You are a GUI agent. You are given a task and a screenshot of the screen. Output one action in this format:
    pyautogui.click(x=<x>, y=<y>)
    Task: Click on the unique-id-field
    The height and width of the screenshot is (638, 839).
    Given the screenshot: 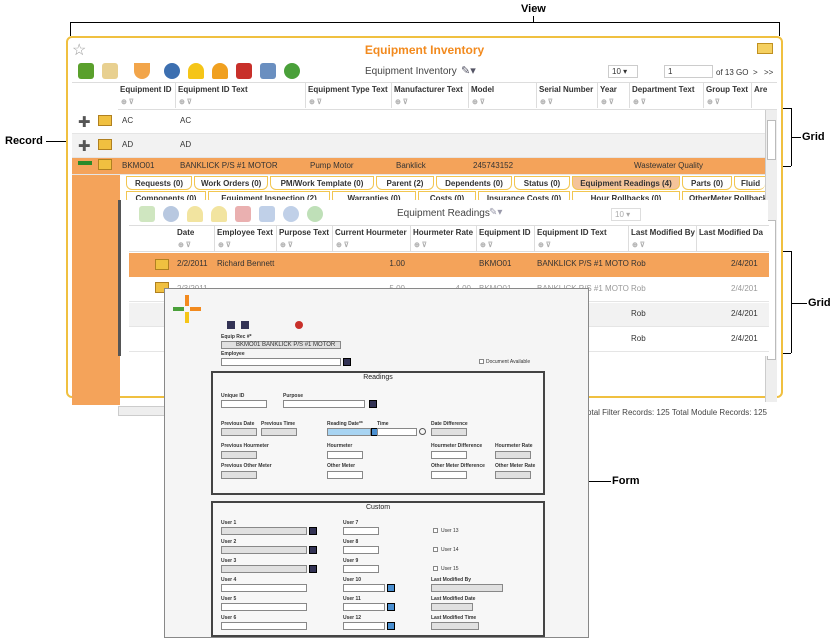 What is the action you would take?
    pyautogui.click(x=244, y=404)
    